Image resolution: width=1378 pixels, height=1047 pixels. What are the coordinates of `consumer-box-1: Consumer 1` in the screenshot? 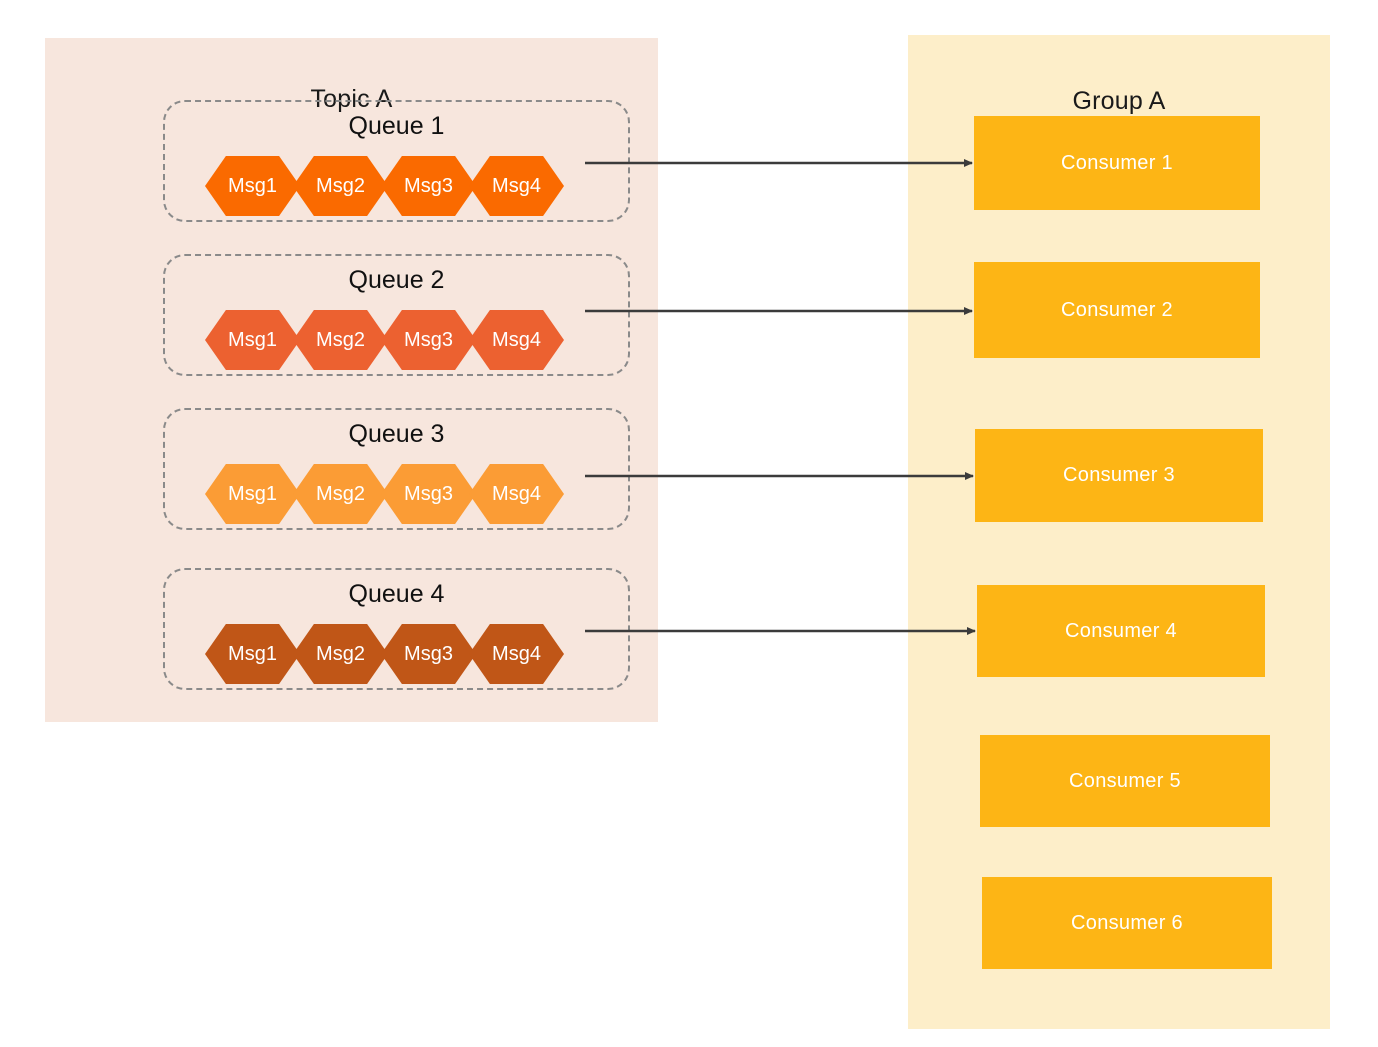 It's located at (1117, 163).